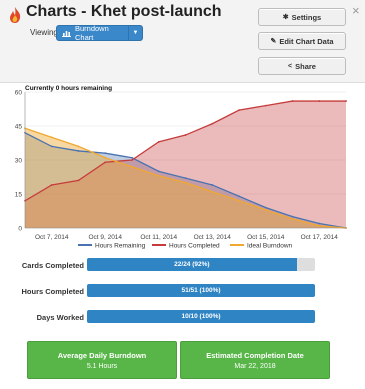 The width and height of the screenshot is (365, 389). I want to click on share-button: < Share, so click(302, 66).